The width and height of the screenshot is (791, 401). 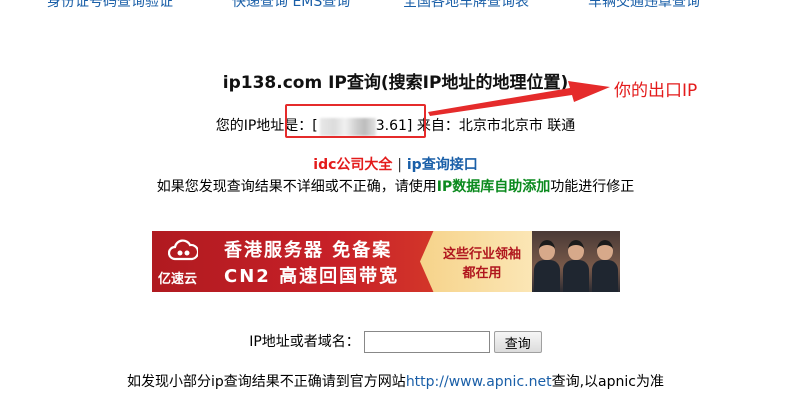 I want to click on notice-text-after: 功能进行修正, so click(x=592, y=187).